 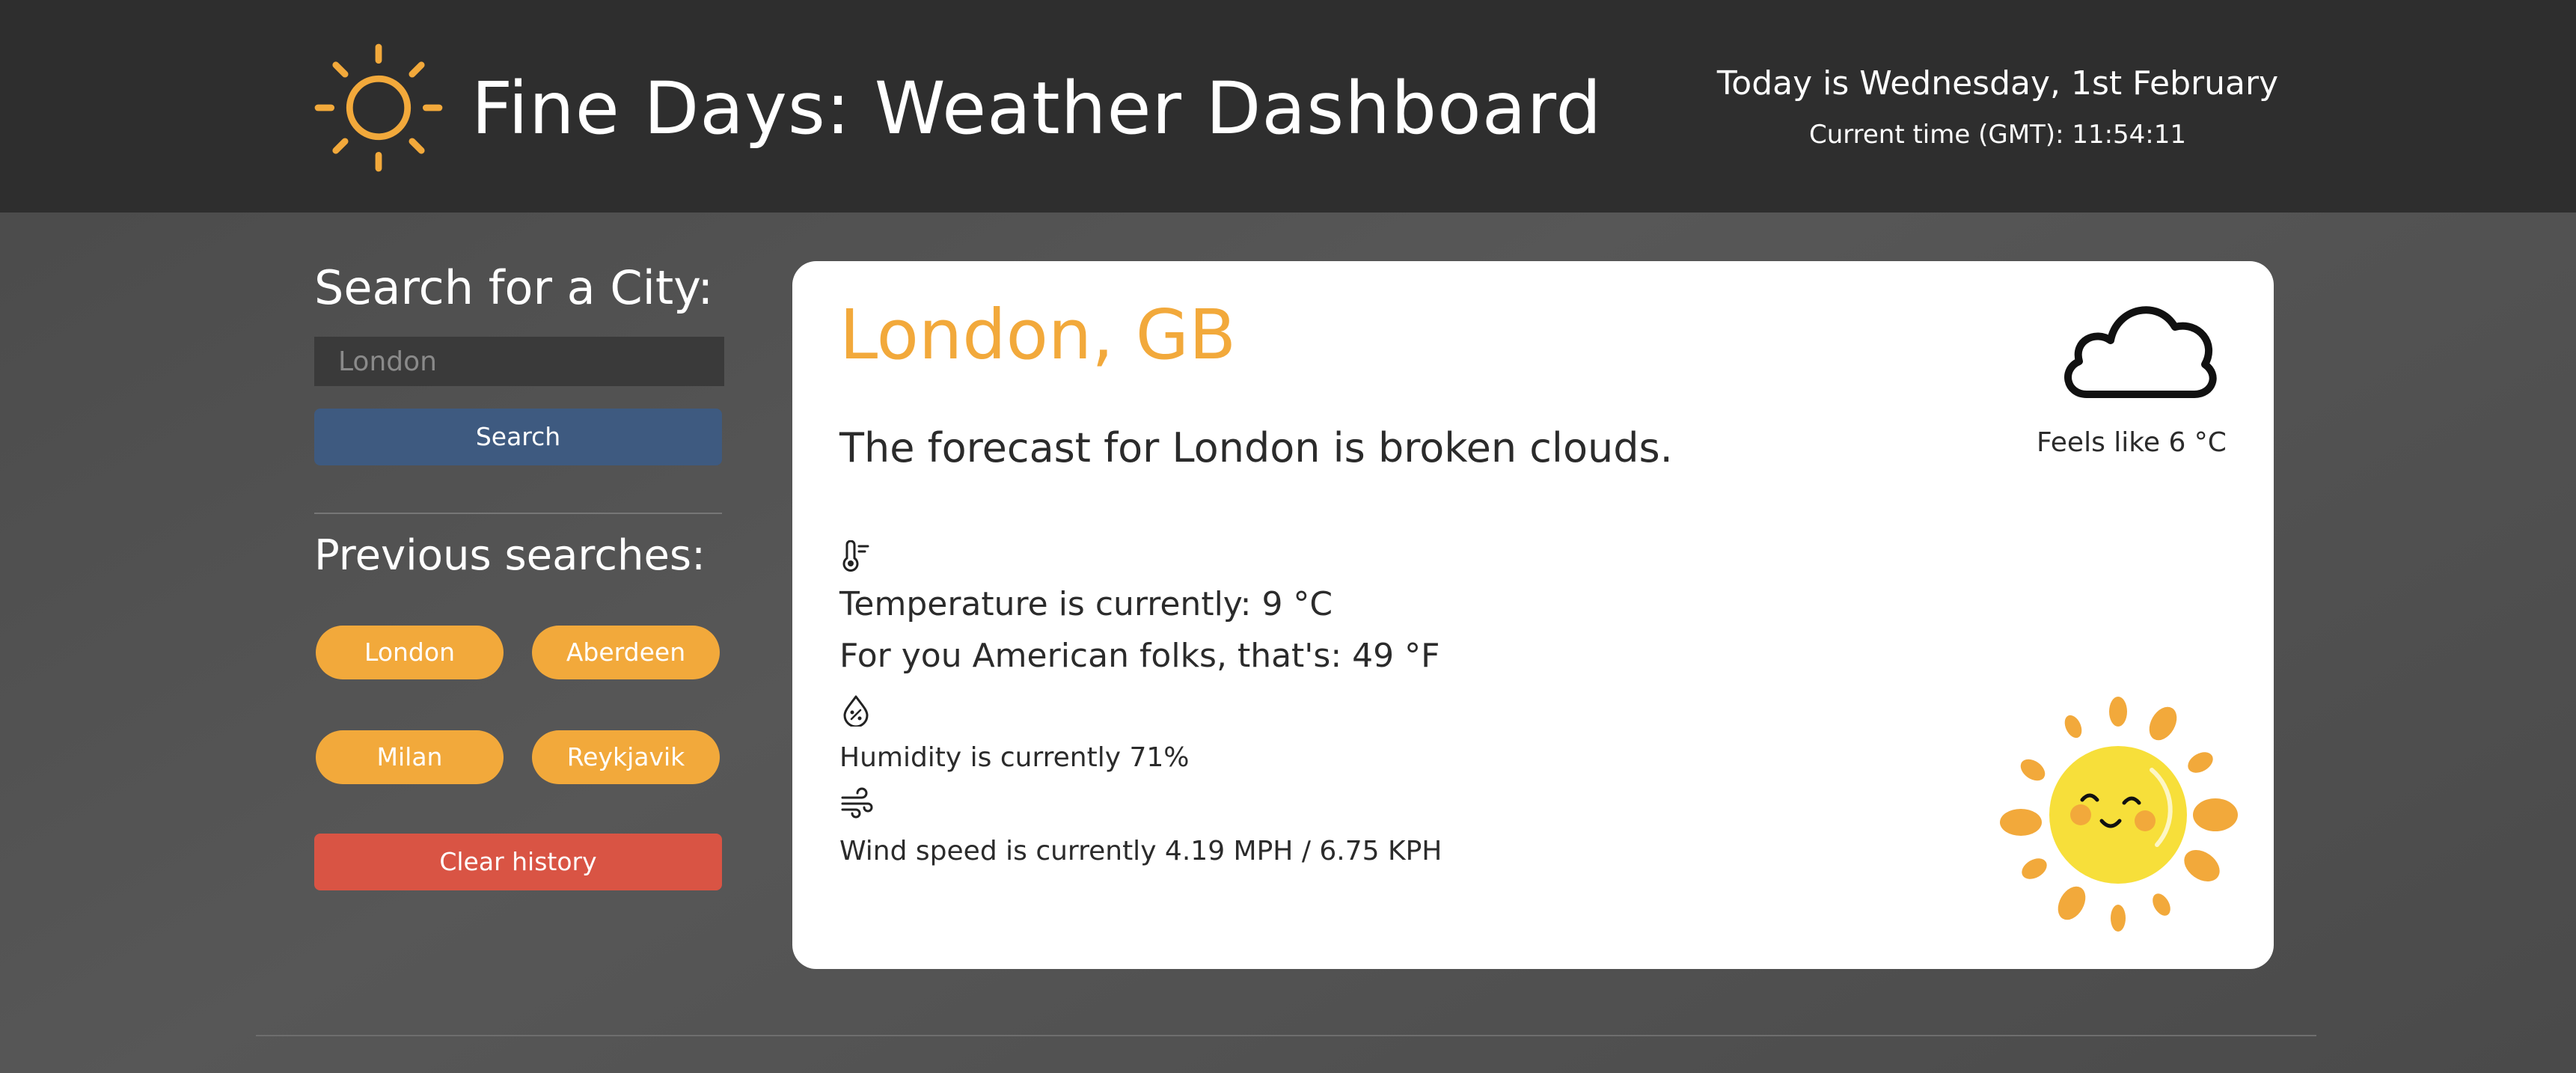 What do you see at coordinates (378, 107) in the screenshot?
I see `sun-logo-icon` at bounding box center [378, 107].